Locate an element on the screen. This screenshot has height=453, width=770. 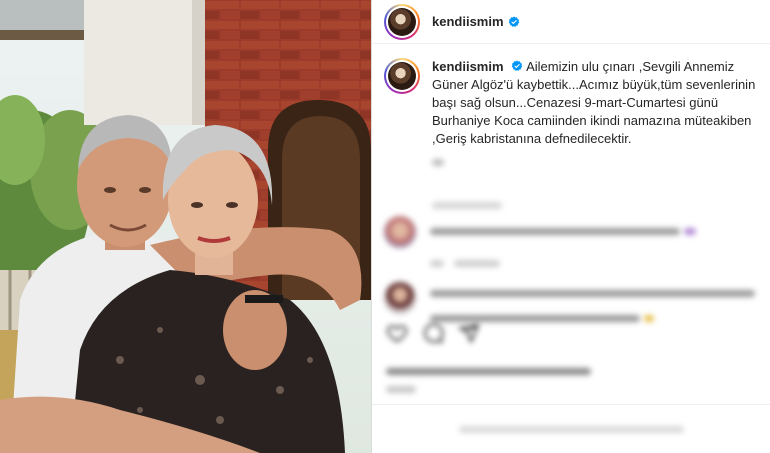
share-icon is located at coordinates (469, 333).